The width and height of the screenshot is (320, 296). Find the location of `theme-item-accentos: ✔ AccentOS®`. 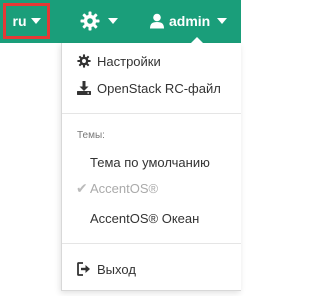

theme-item-accentos: ✔ AccentOS® is located at coordinates (151, 188).